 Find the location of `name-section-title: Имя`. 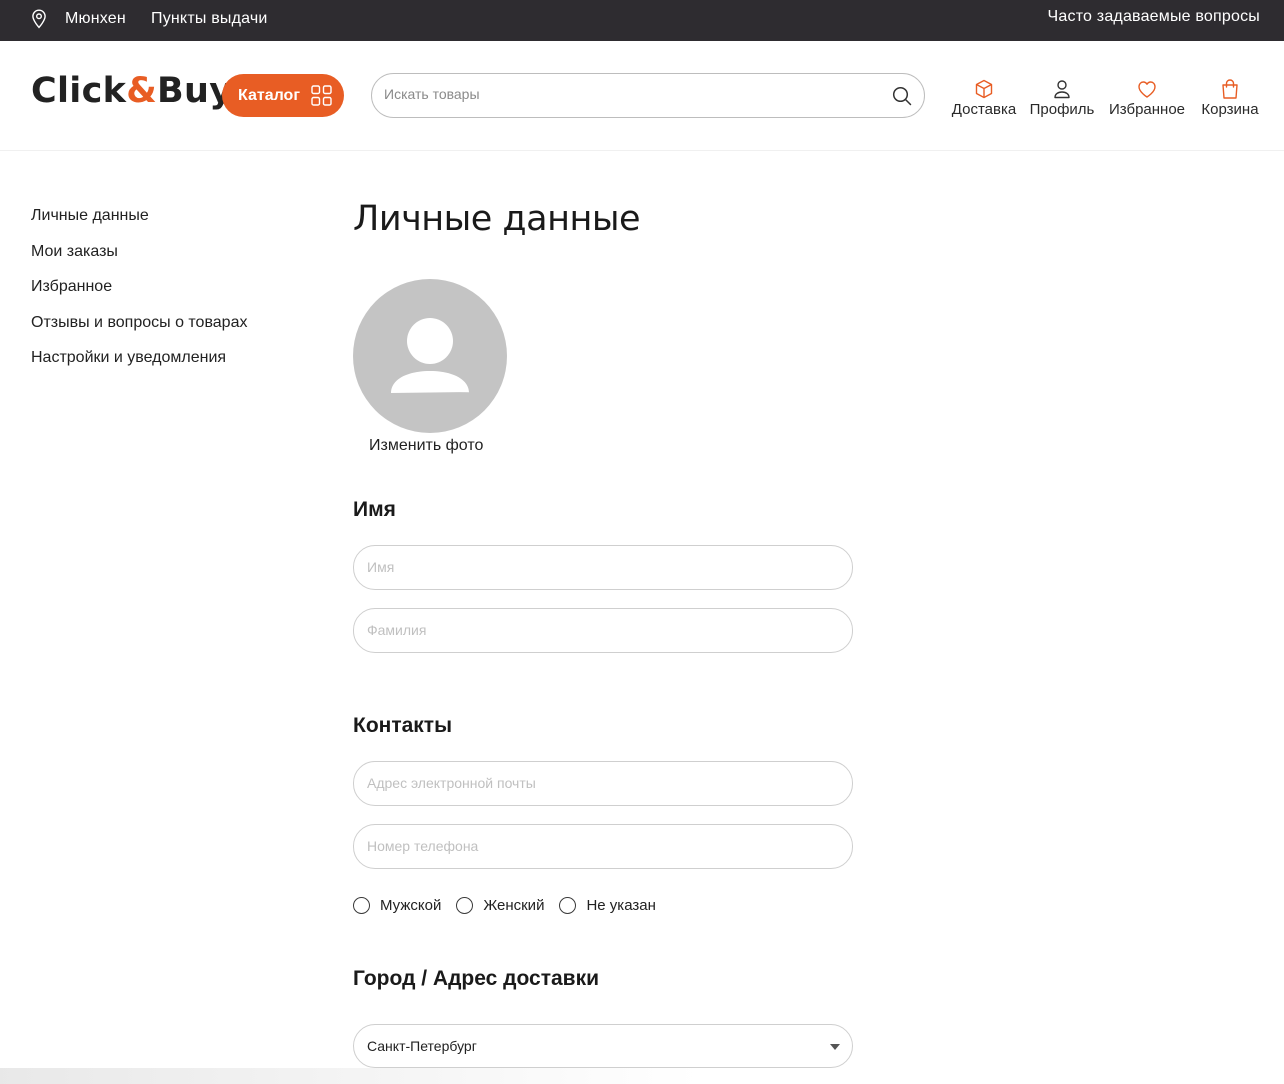

name-section-title: Имя is located at coordinates (374, 509).